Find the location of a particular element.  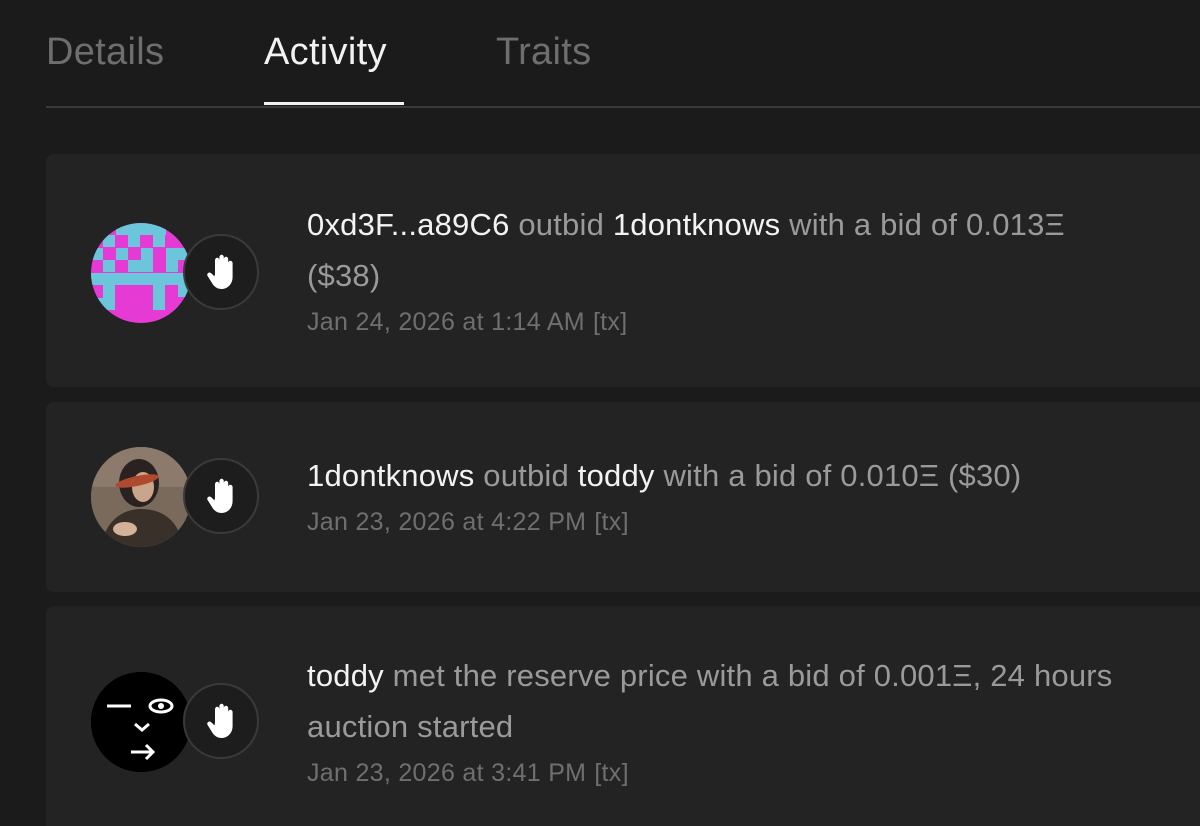

pixel-art-avatar-icon is located at coordinates (141, 273).